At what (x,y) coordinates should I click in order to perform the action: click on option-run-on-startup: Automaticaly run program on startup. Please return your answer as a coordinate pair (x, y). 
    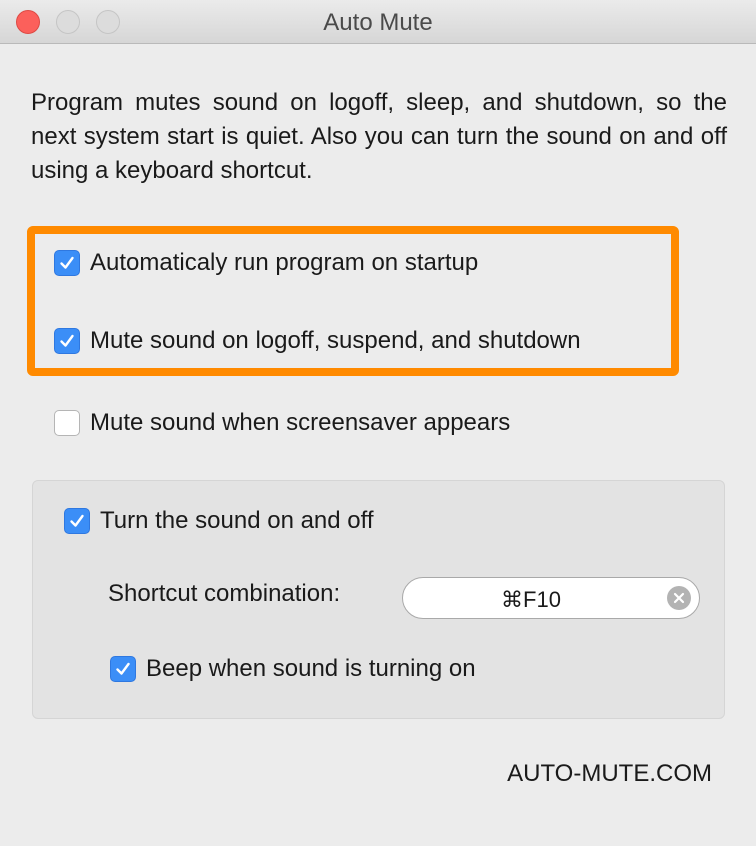
    Looking at the image, I should click on (266, 263).